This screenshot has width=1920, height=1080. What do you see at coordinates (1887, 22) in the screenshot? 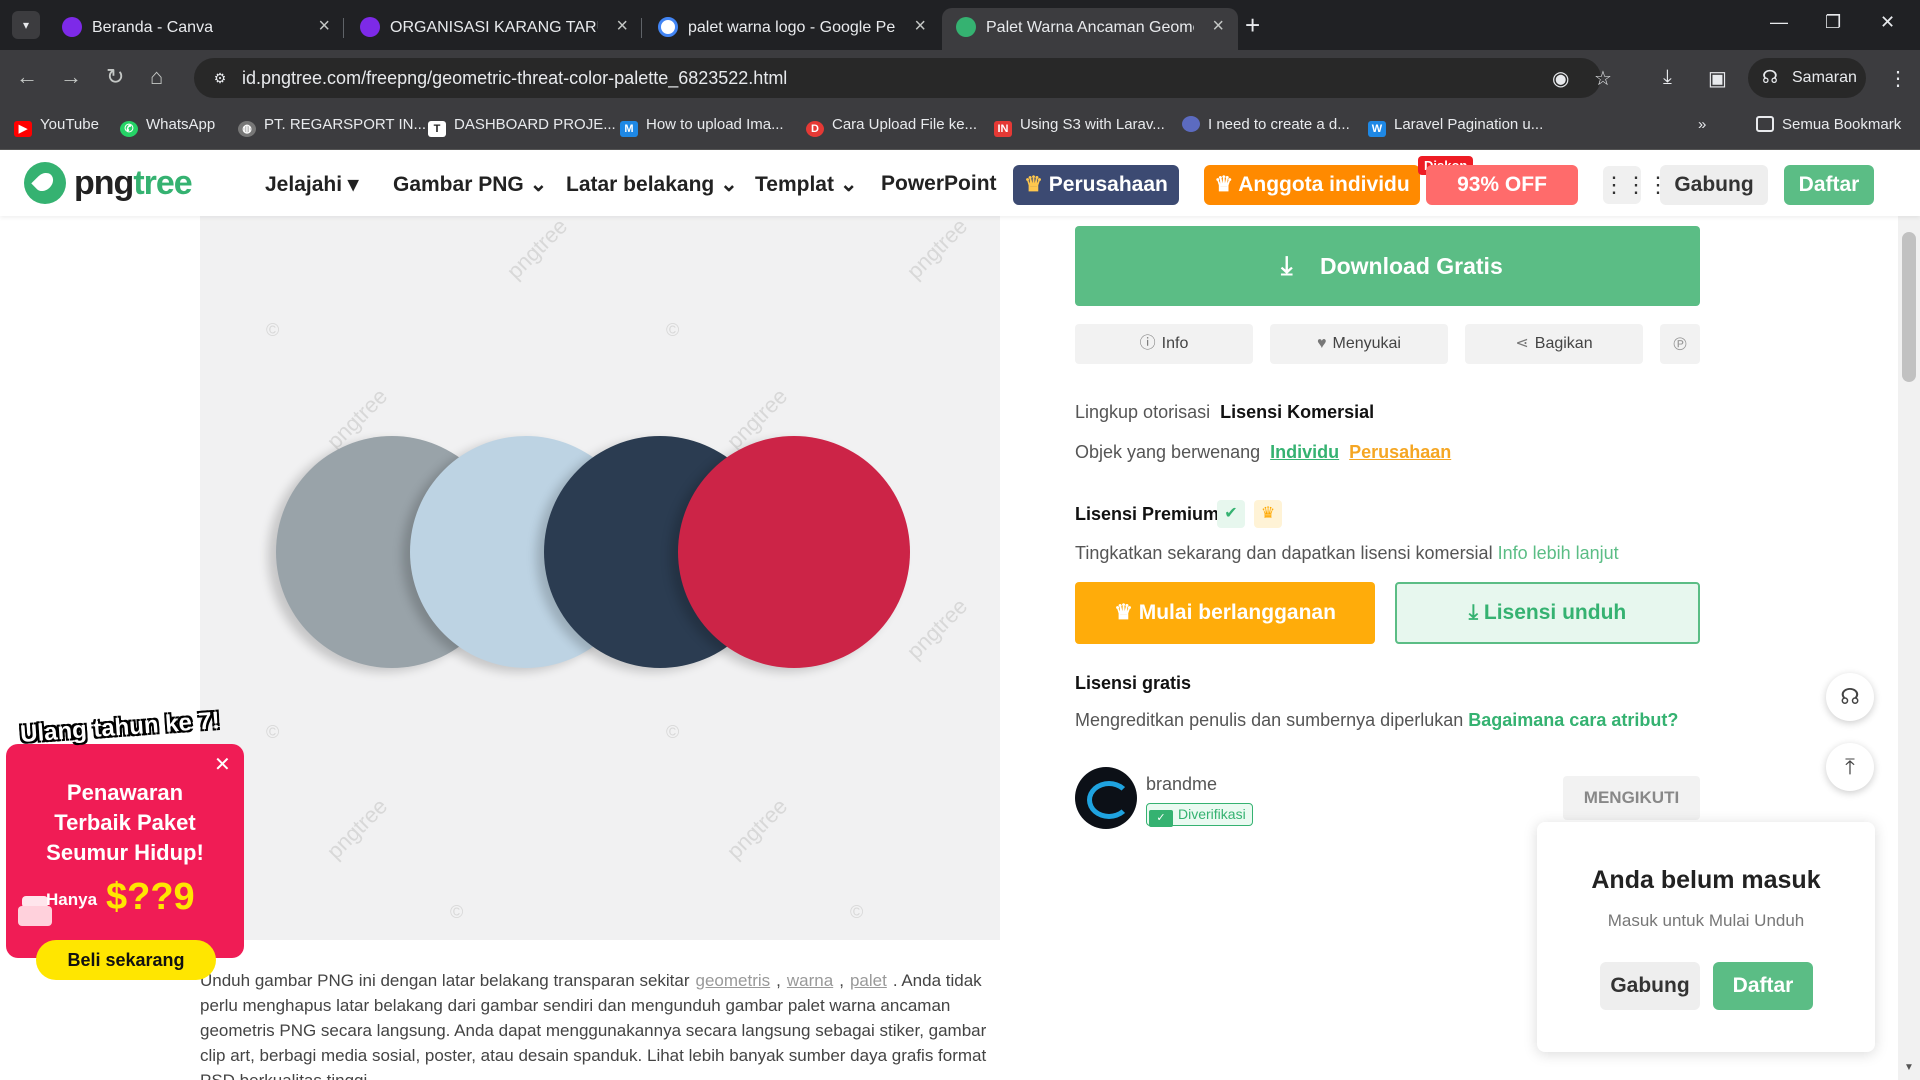
I see `close-window-icon: ✕` at bounding box center [1887, 22].